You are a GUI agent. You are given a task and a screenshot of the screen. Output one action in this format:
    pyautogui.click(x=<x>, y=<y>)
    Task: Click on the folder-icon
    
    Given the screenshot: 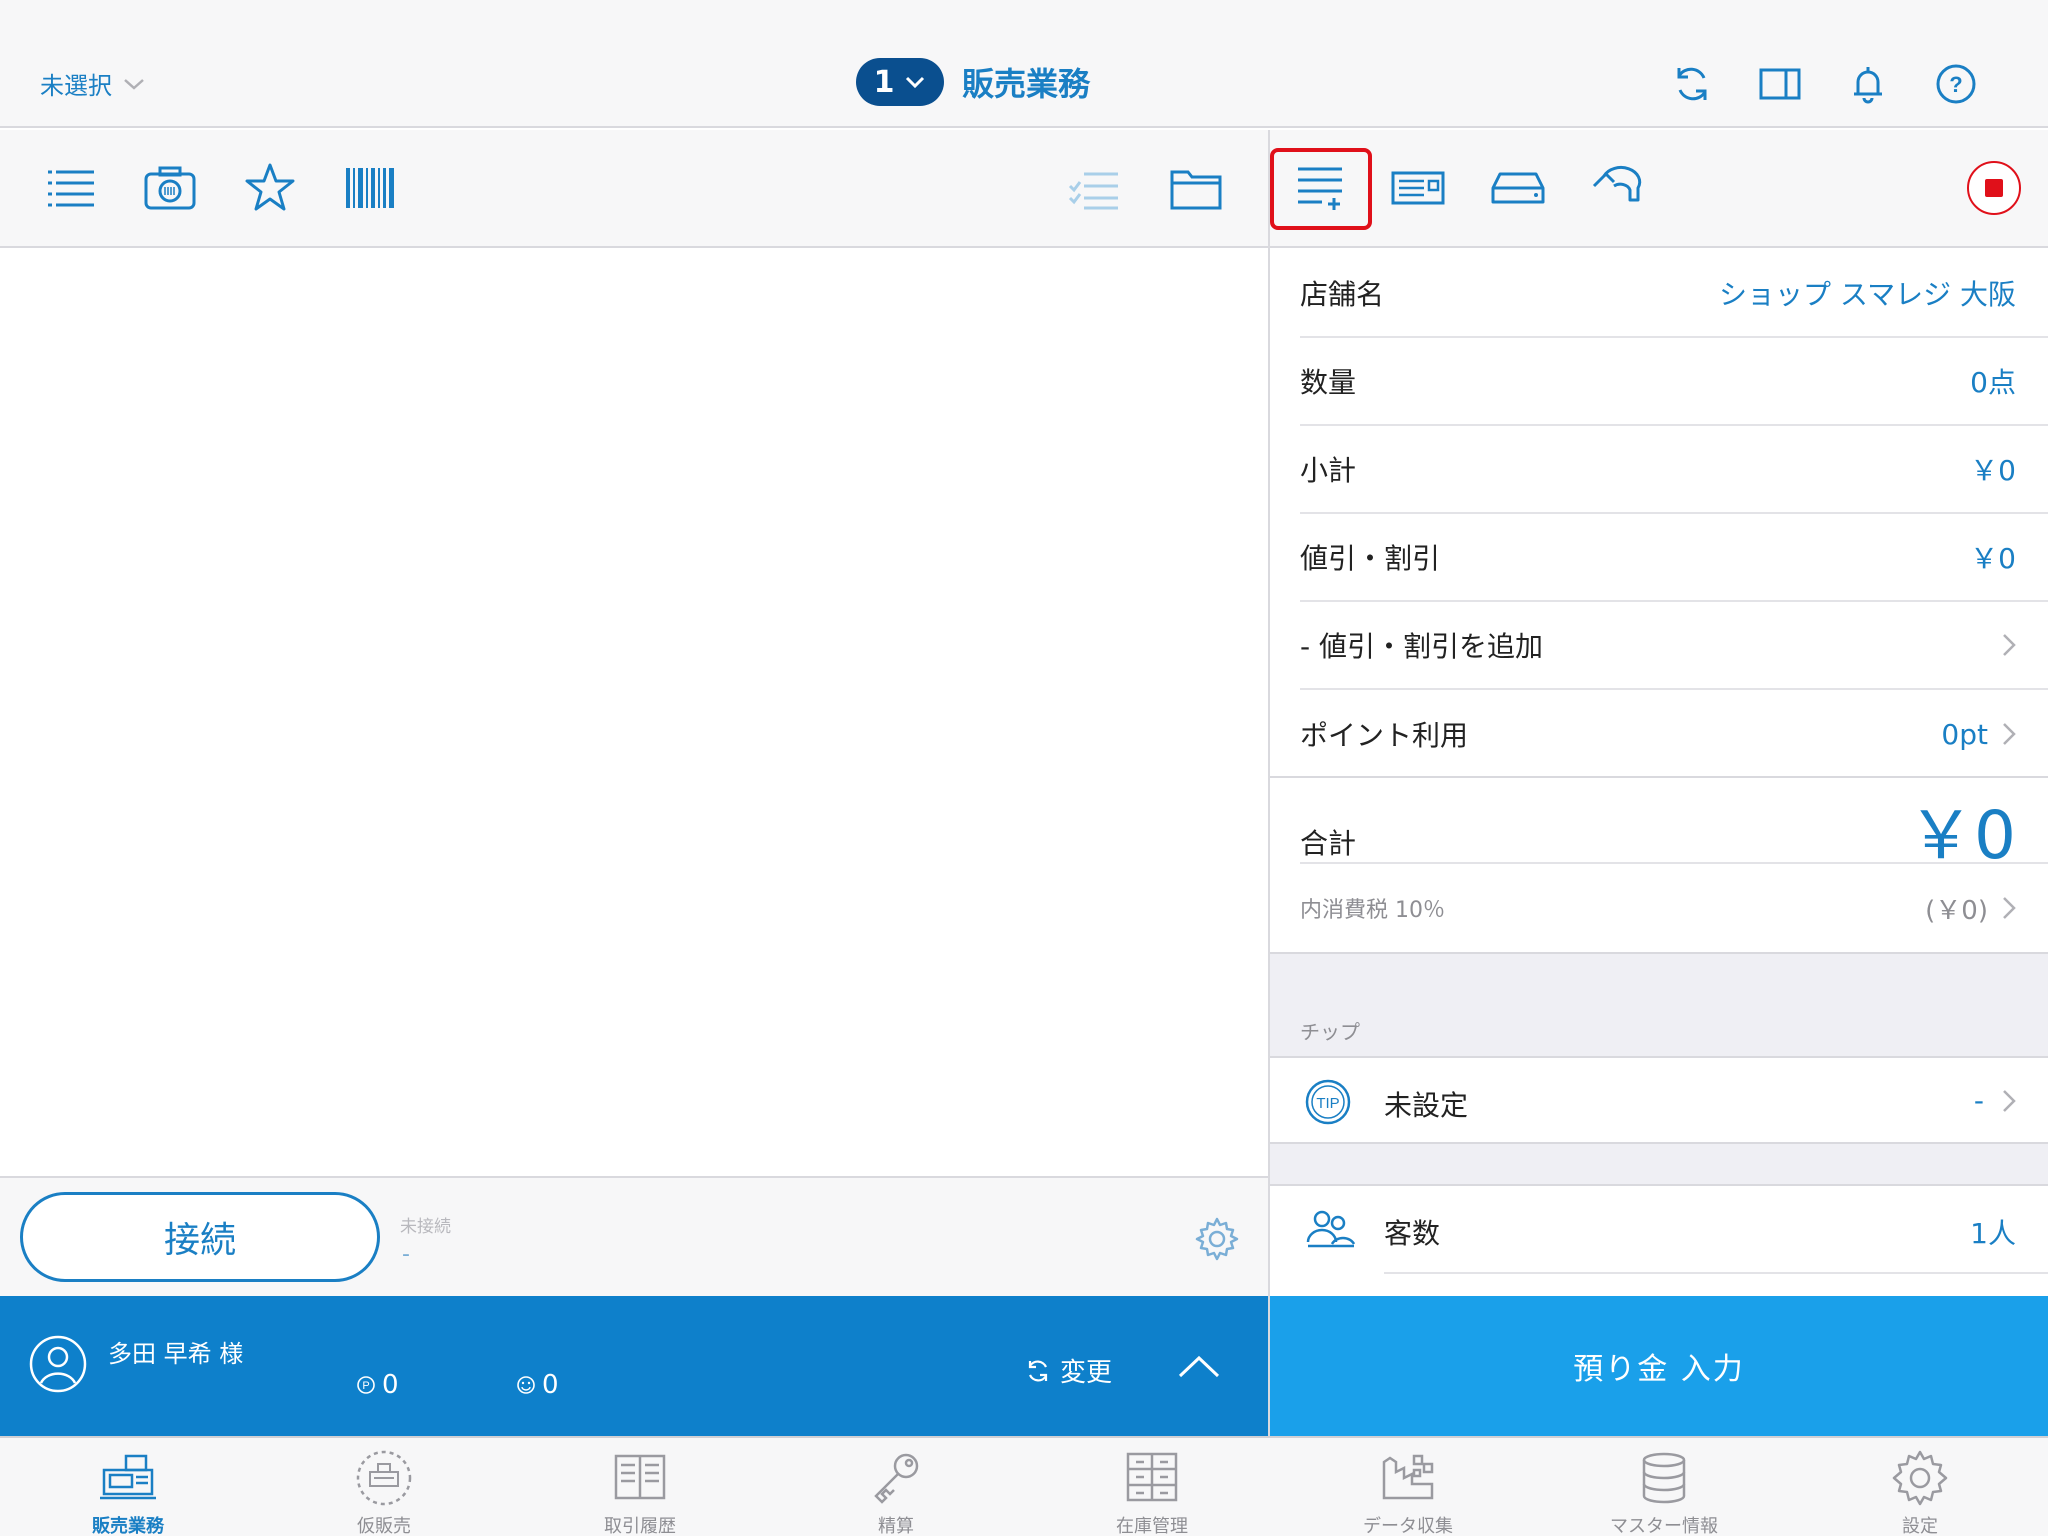 What is the action you would take?
    pyautogui.click(x=1196, y=188)
    